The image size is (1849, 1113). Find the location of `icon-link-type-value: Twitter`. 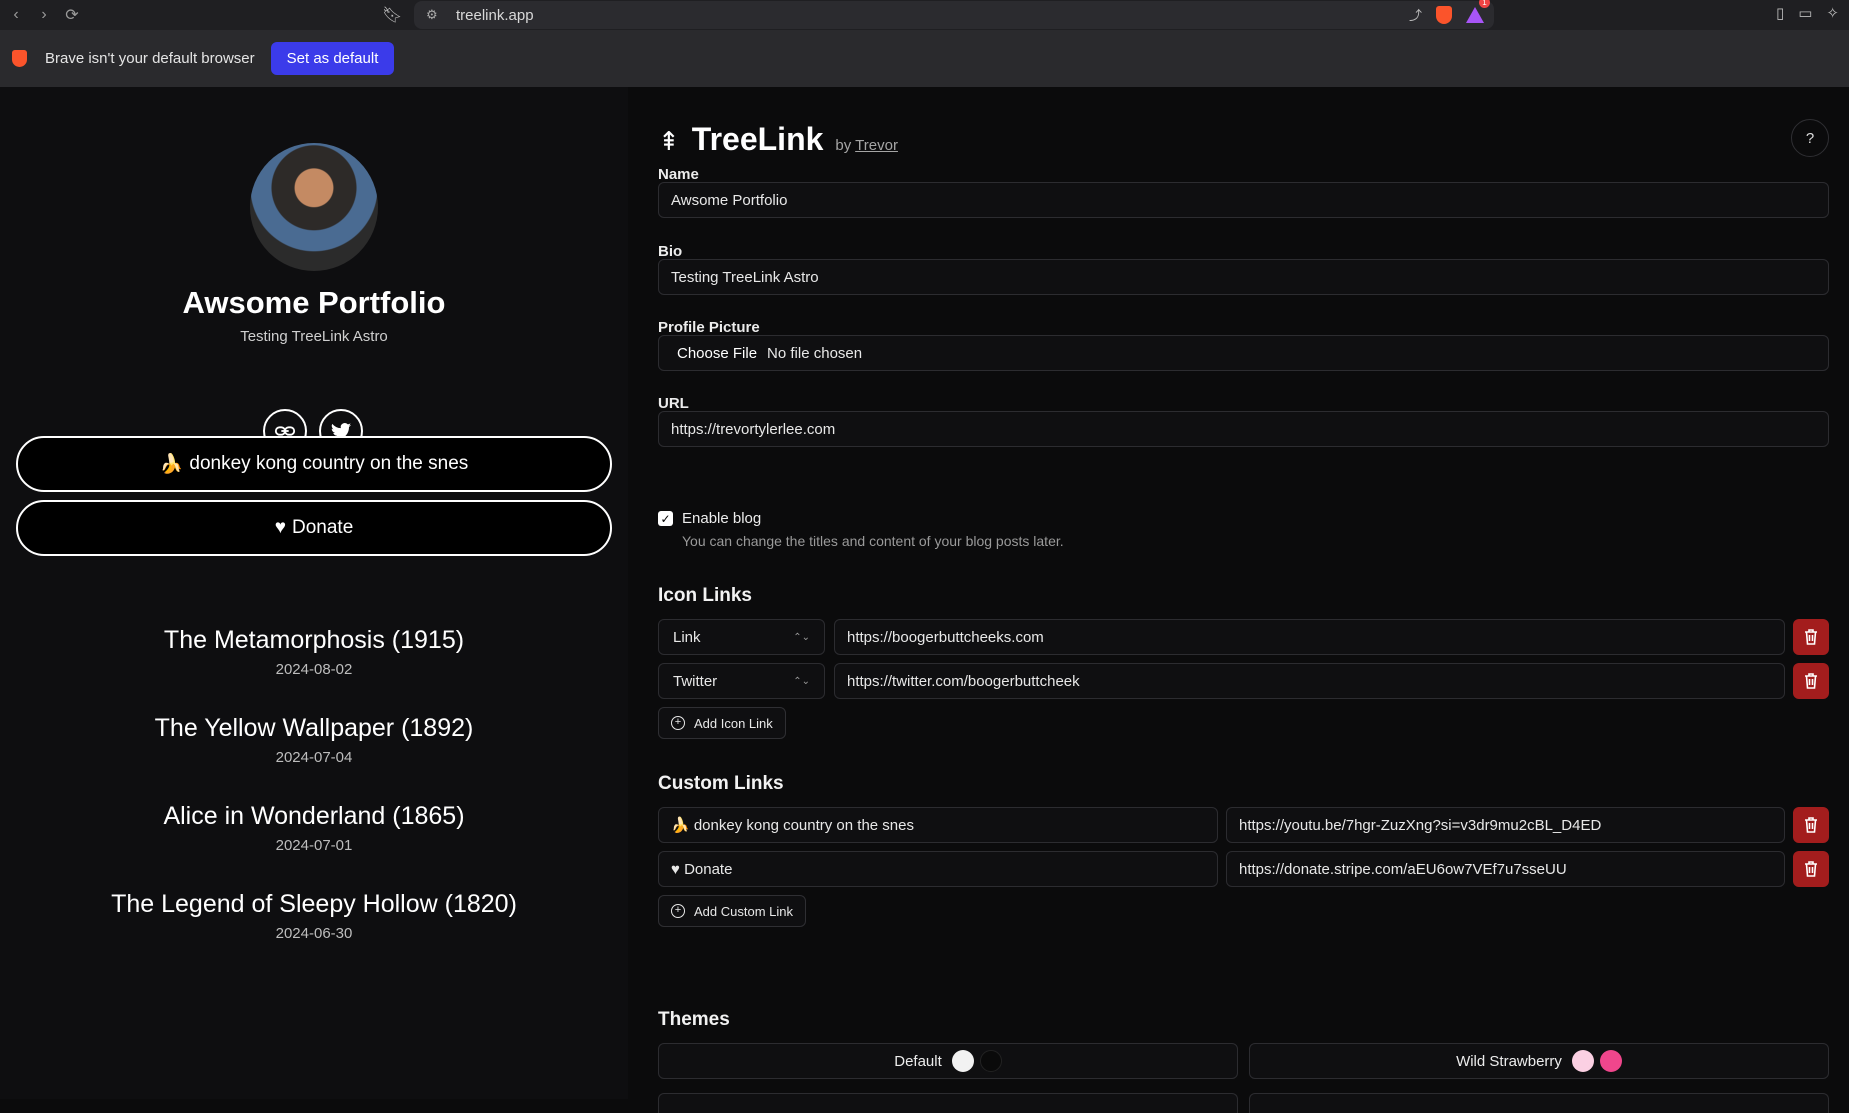

icon-link-type-value: Twitter is located at coordinates (695, 681).